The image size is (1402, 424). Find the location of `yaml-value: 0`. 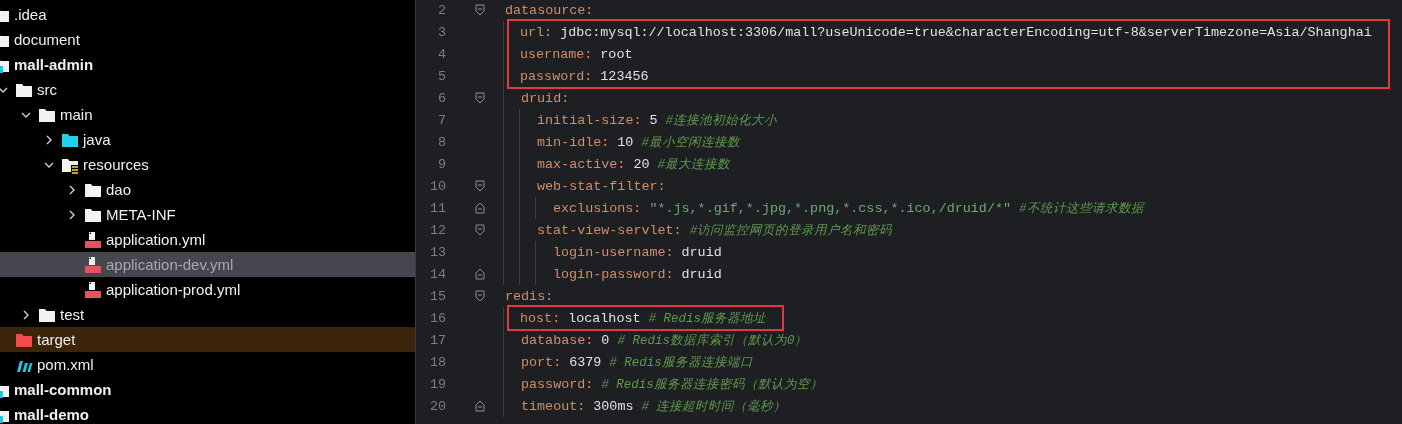

yaml-value: 0 is located at coordinates (605, 340).